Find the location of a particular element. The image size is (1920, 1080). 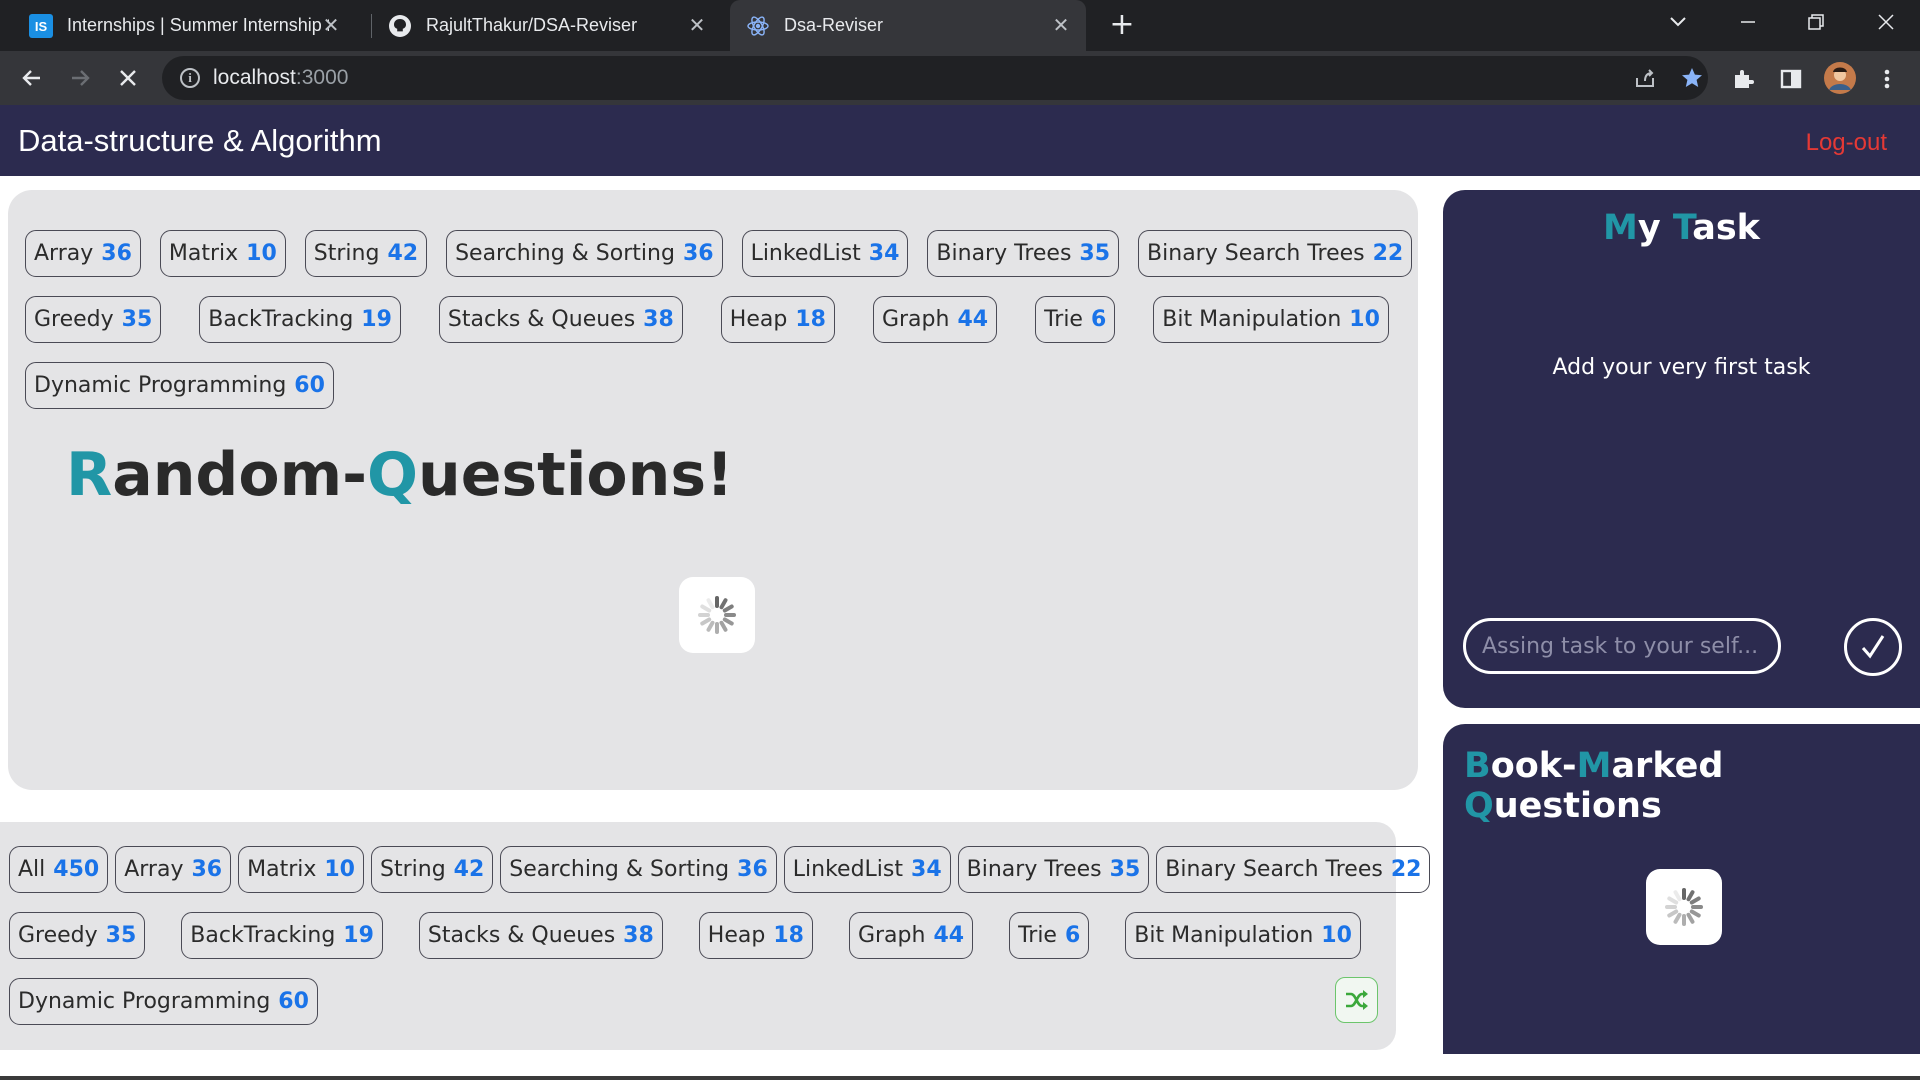

filter-chip-dynamic-programming: Dynamic Programming 60 is located at coordinates (163, 1001).